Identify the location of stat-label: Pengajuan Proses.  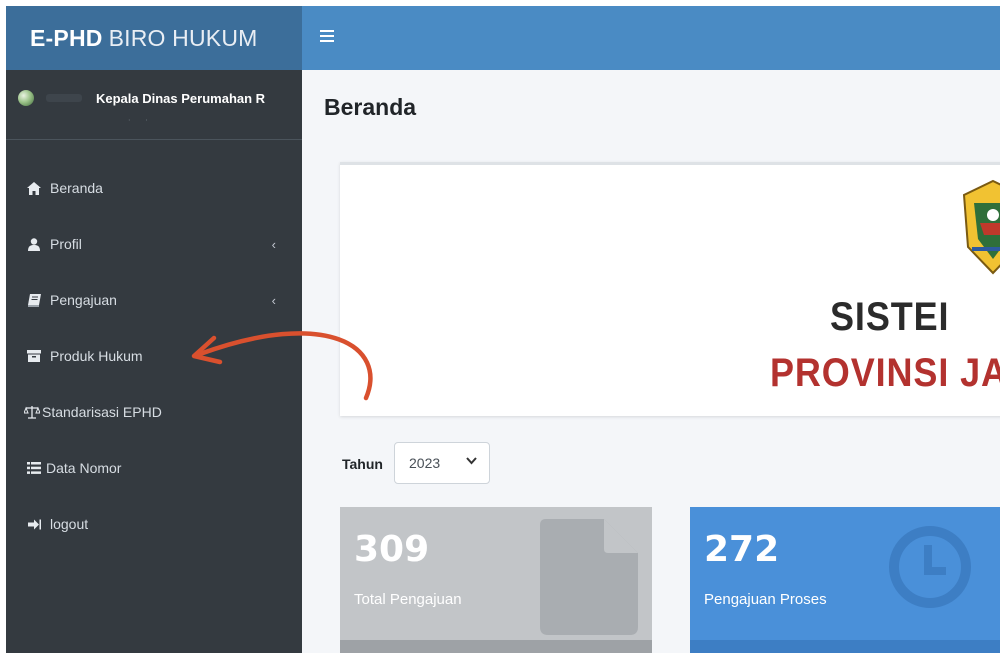
(765, 599).